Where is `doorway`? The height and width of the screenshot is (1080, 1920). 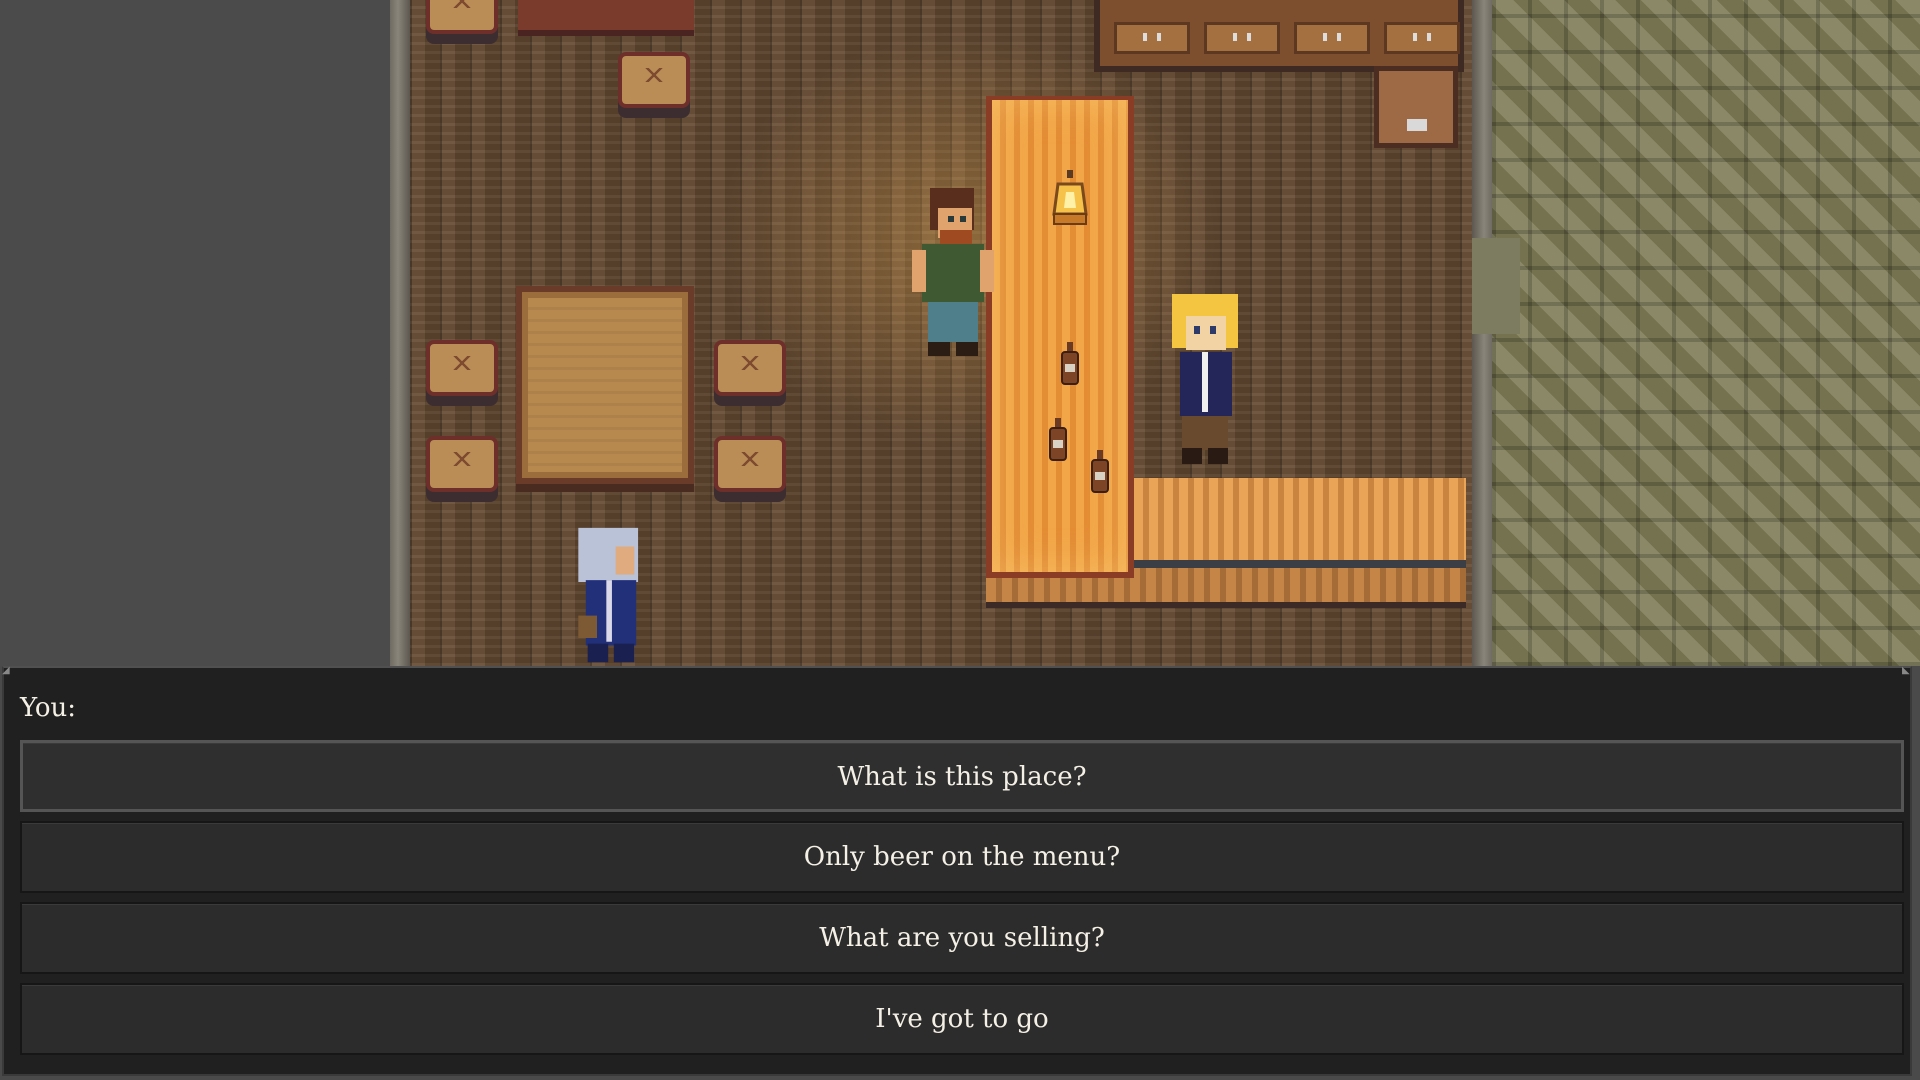 doorway is located at coordinates (1496, 286).